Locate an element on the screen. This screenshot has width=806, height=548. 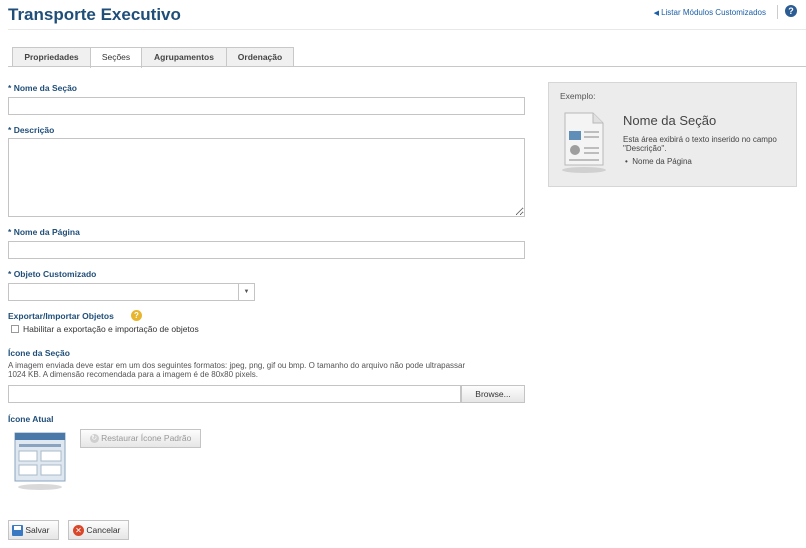
example-bullet-text: Nome da Página is located at coordinates (662, 161).